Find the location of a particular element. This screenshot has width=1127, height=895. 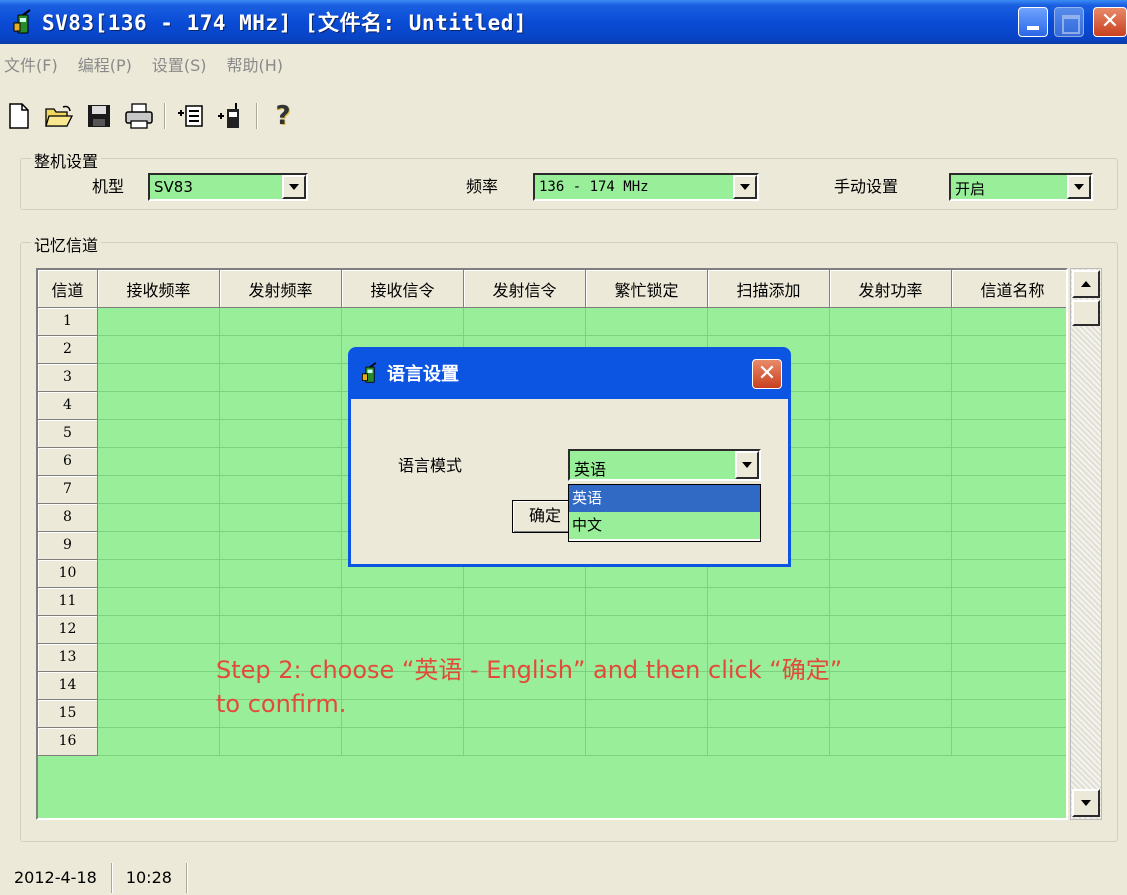

print-icon is located at coordinates (139, 116).